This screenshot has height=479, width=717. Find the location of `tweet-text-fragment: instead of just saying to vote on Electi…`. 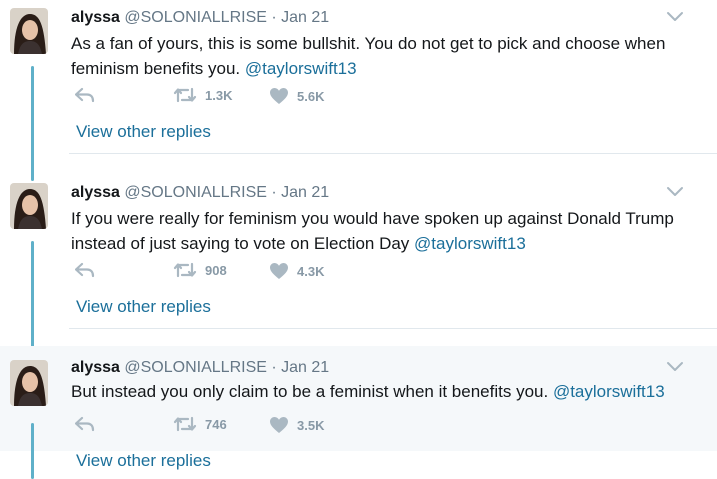

tweet-text-fragment: instead of just saying to vote on Electi… is located at coordinates (243, 243).